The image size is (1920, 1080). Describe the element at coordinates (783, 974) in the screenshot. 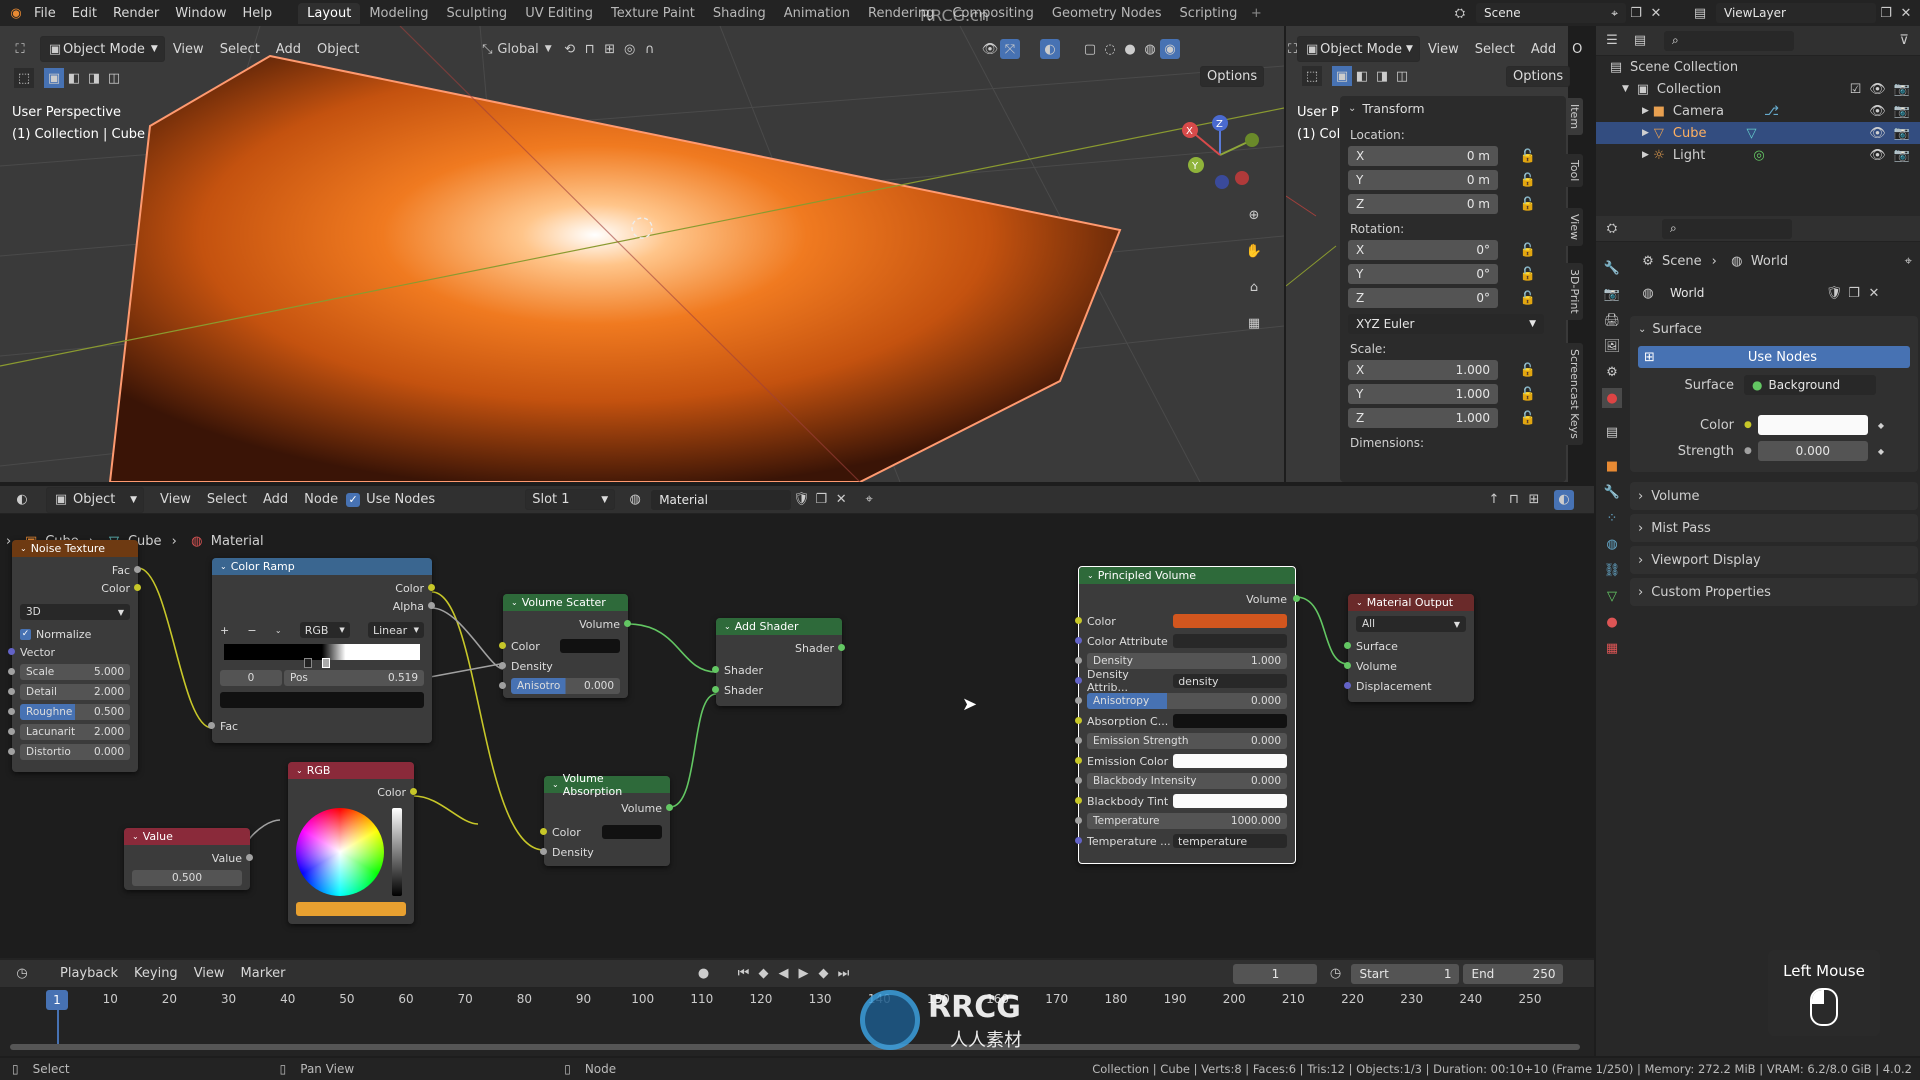

I see `play-reverse-icon: ◀` at that location.